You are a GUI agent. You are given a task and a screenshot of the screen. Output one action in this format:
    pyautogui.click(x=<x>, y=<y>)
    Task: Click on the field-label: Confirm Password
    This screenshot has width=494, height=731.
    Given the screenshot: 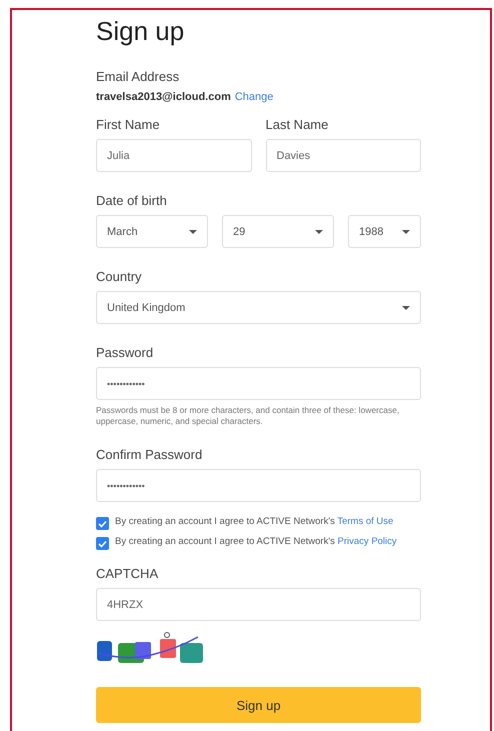 What is the action you would take?
    pyautogui.click(x=150, y=455)
    